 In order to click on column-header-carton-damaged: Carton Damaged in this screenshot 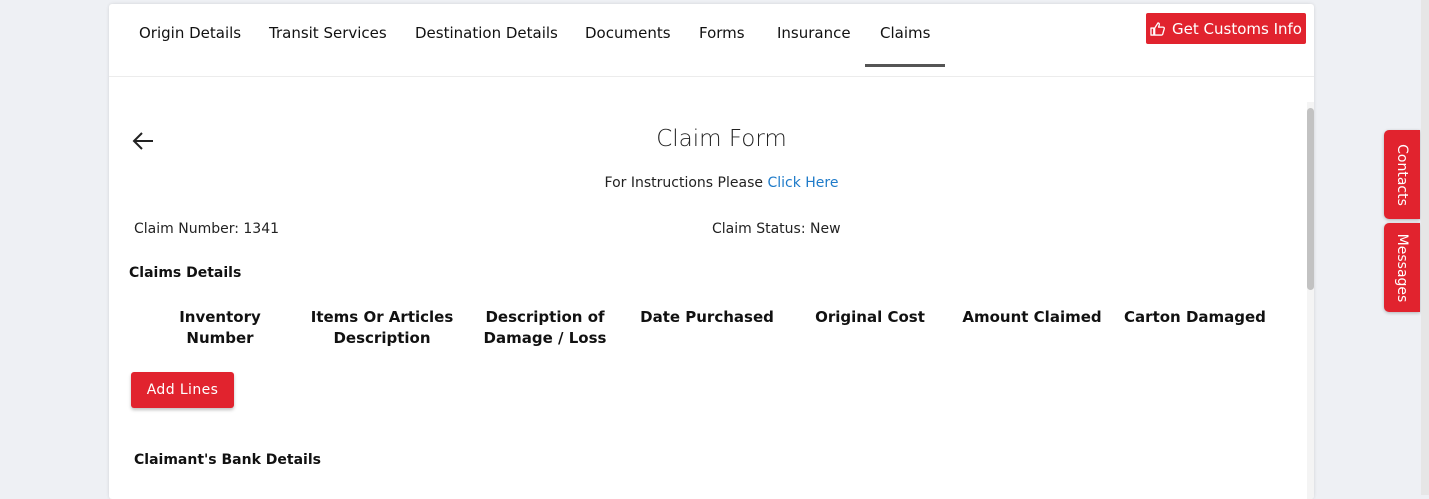, I will do `click(1195, 317)`.